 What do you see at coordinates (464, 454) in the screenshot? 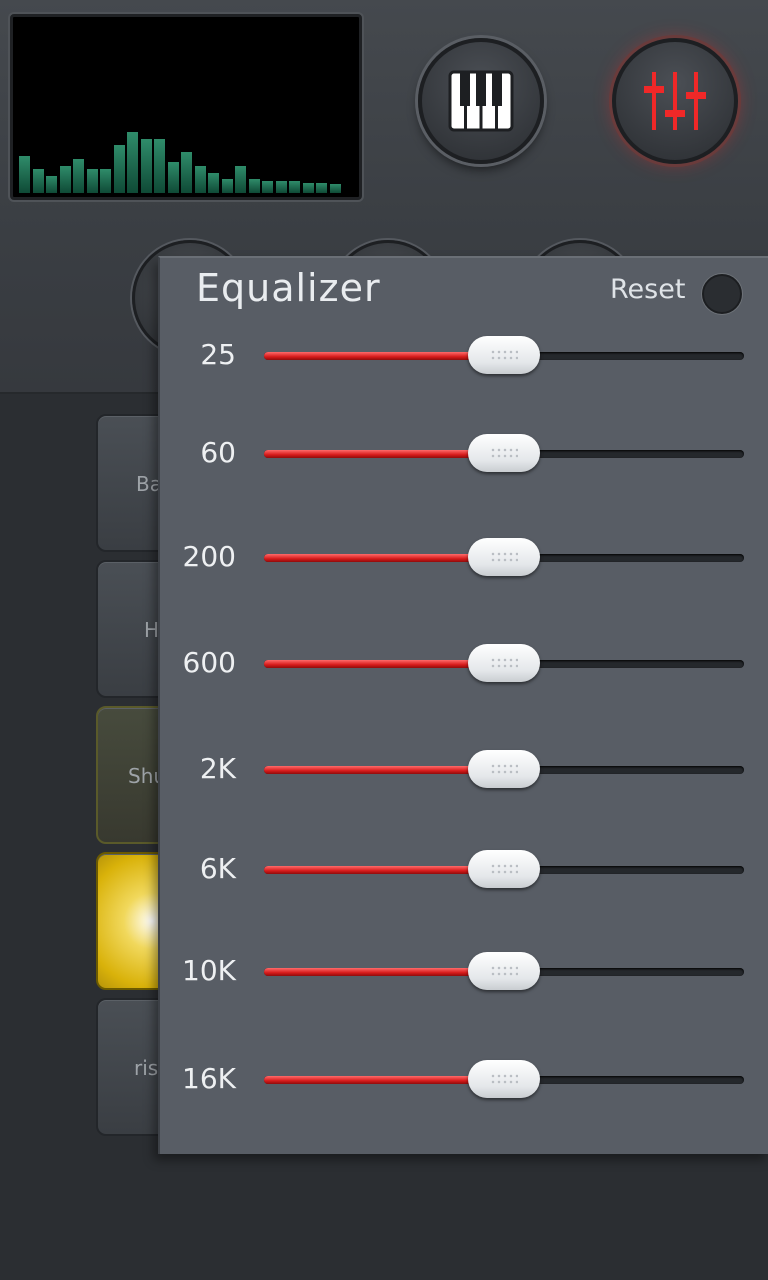
I see `eq-band-60: 60` at bounding box center [464, 454].